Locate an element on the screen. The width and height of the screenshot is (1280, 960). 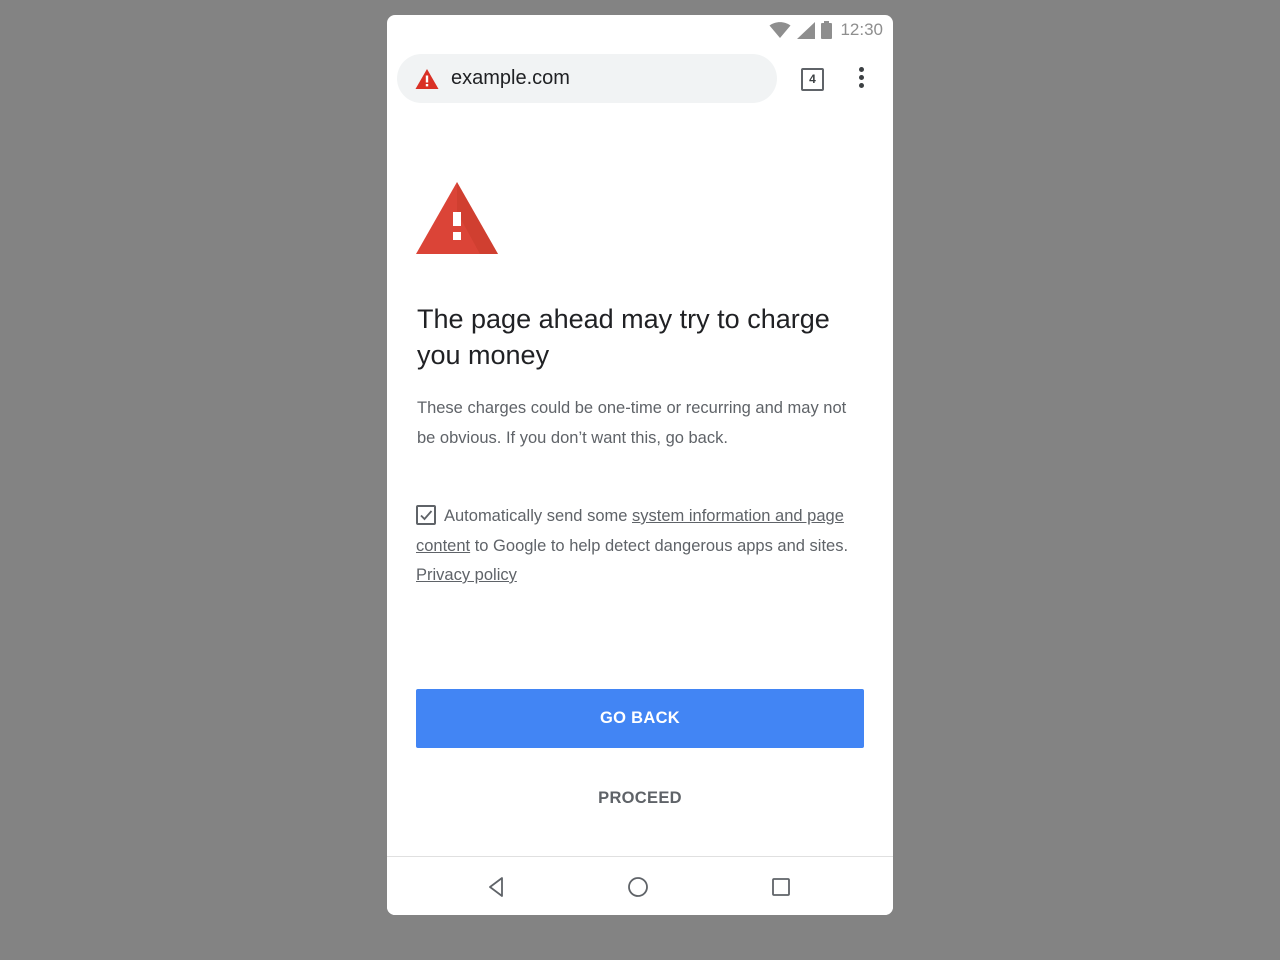
recents-icon is located at coordinates (781, 887).